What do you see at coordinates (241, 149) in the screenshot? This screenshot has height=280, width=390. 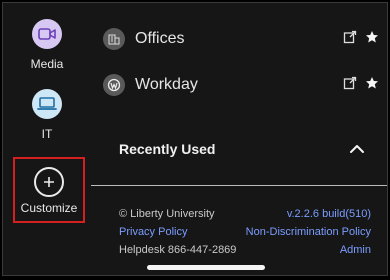 I see `recently-used-header: Recently Used` at bounding box center [241, 149].